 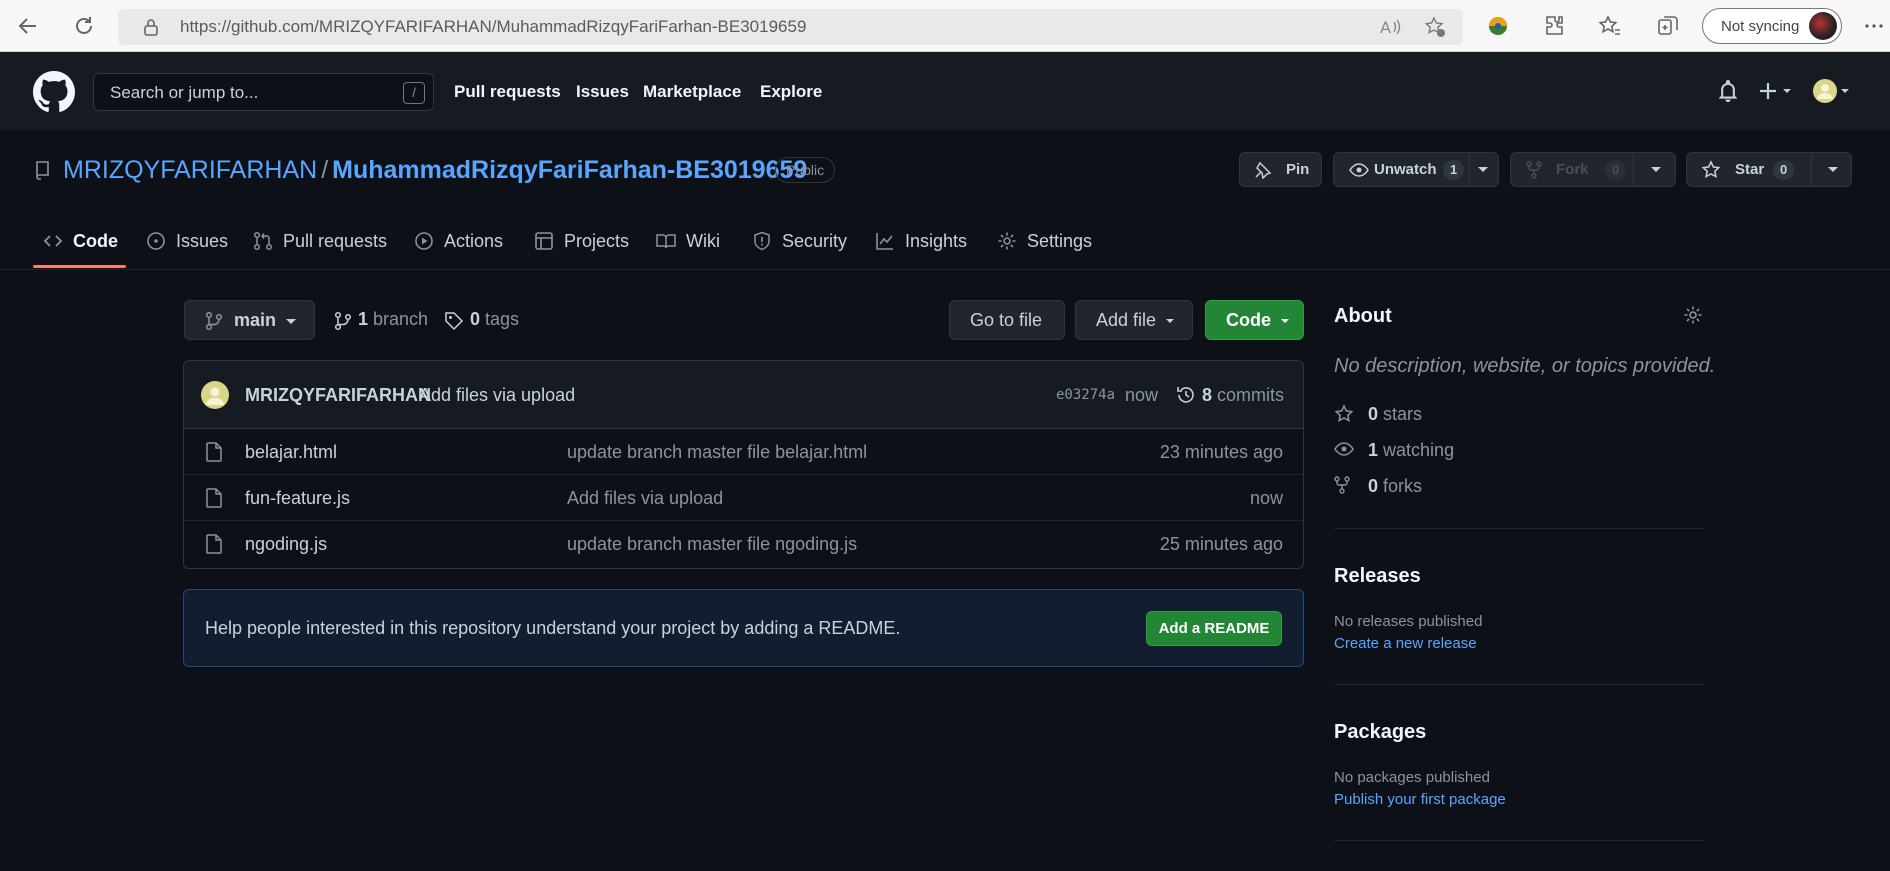 I want to click on commit-author: MRIZQYFARIFARHAN, so click(x=338, y=395).